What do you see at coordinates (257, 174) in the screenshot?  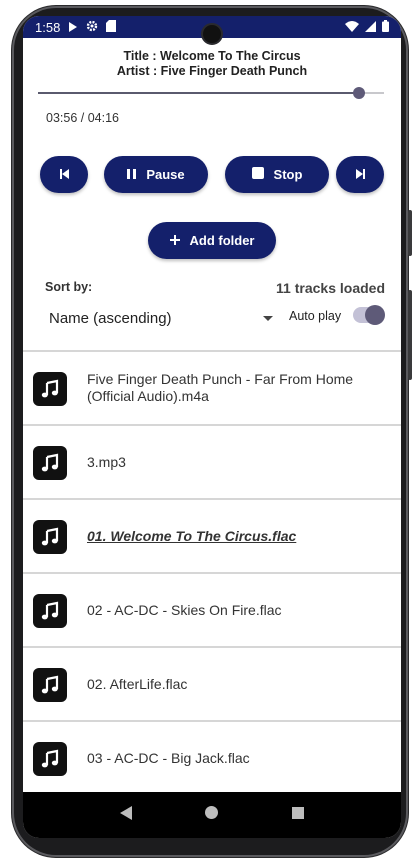 I see `stop-icon` at bounding box center [257, 174].